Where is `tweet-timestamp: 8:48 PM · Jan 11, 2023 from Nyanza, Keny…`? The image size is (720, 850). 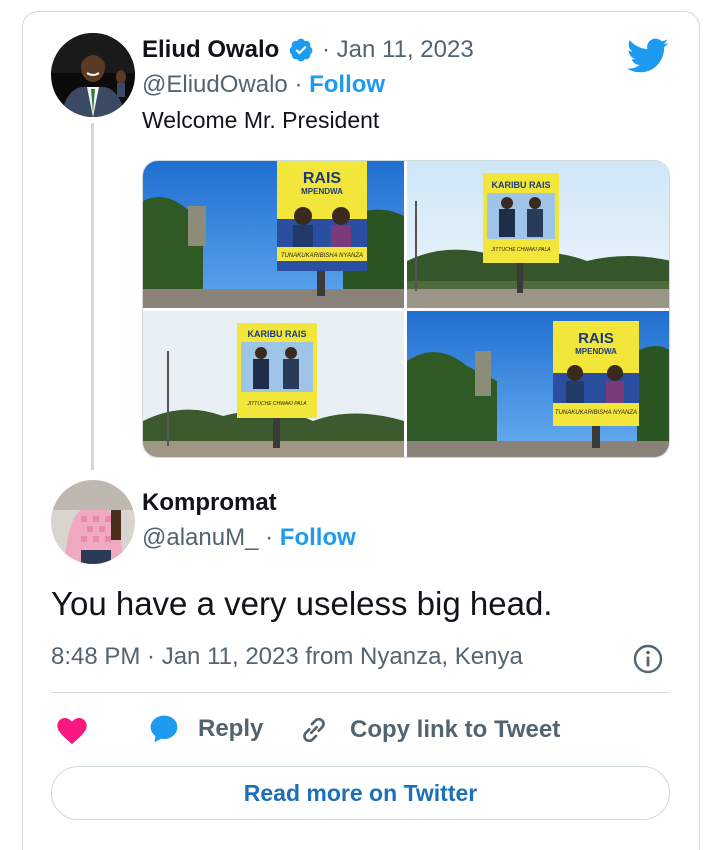 tweet-timestamp: 8:48 PM · Jan 11, 2023 from Nyanza, Keny… is located at coordinates (287, 657).